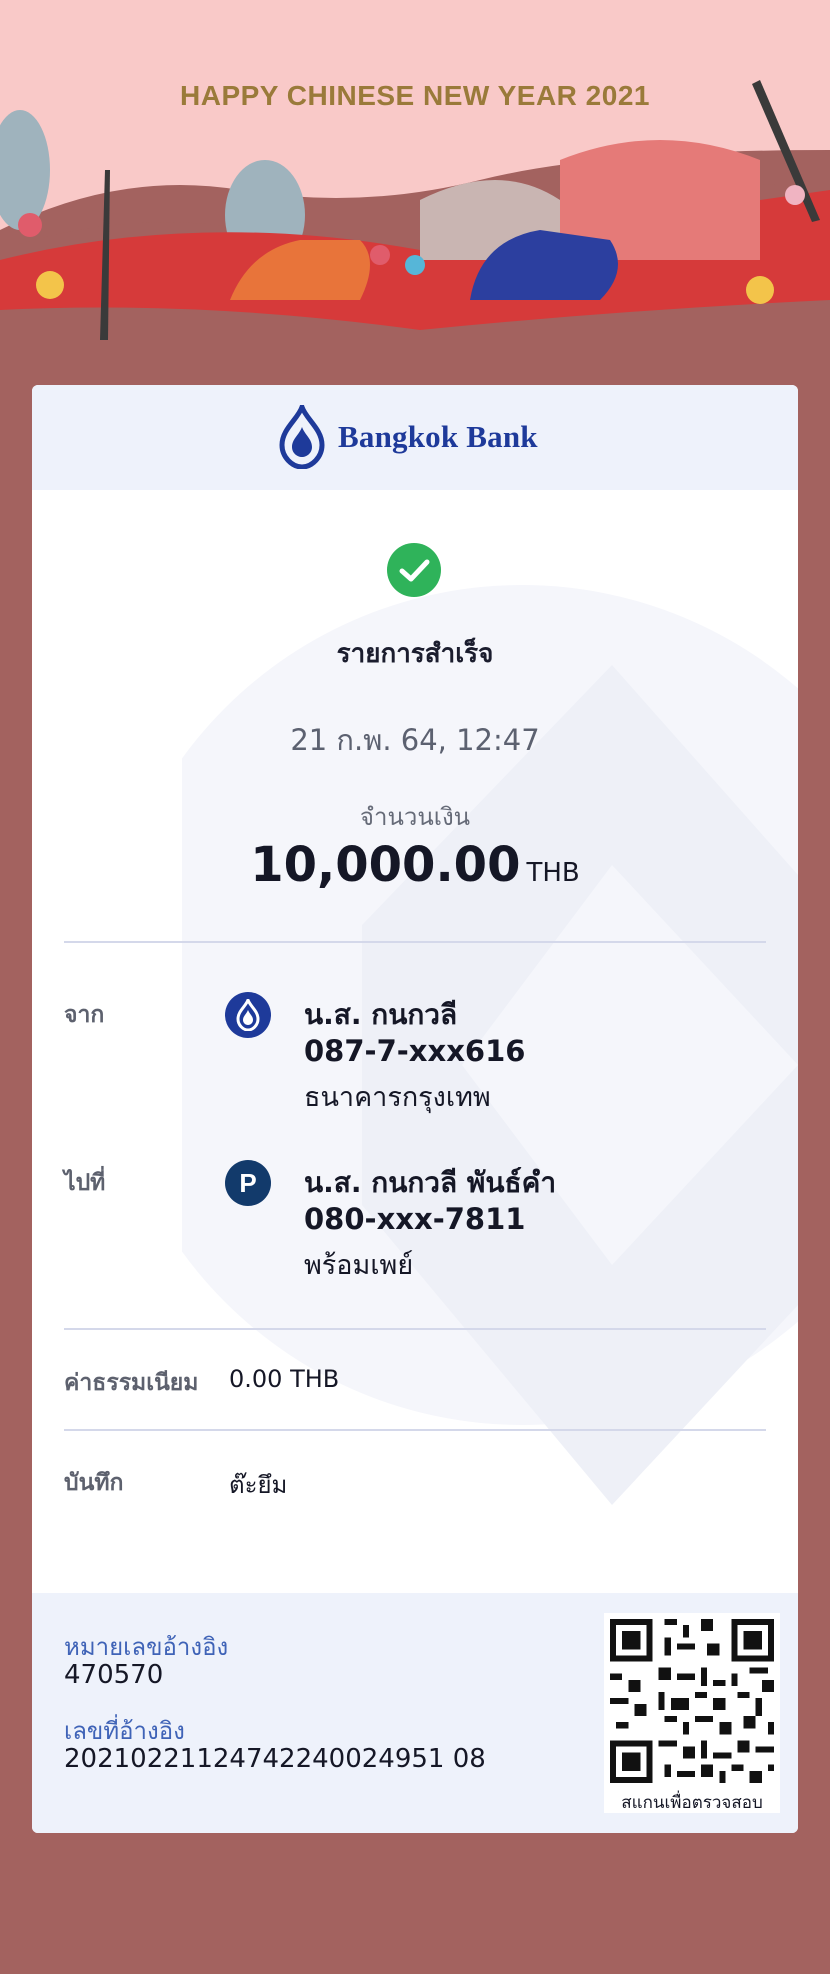  What do you see at coordinates (85, 1183) in the screenshot?
I see `to-label: ไปที่` at bounding box center [85, 1183].